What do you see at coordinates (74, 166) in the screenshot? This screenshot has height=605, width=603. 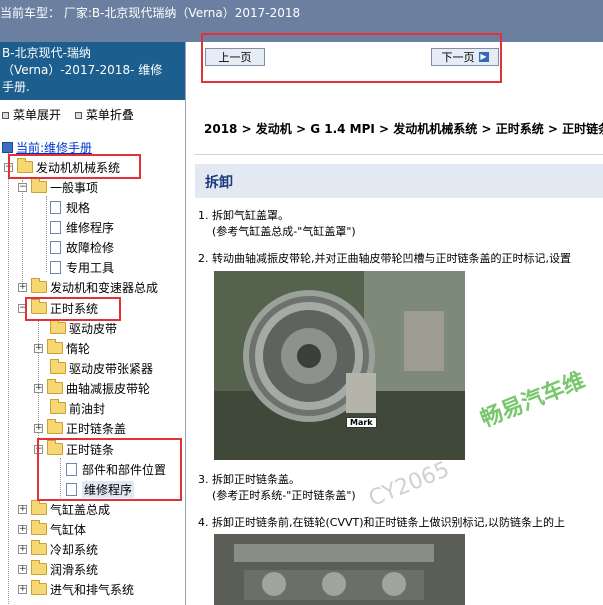 I see `highlight-engine-mech` at bounding box center [74, 166].